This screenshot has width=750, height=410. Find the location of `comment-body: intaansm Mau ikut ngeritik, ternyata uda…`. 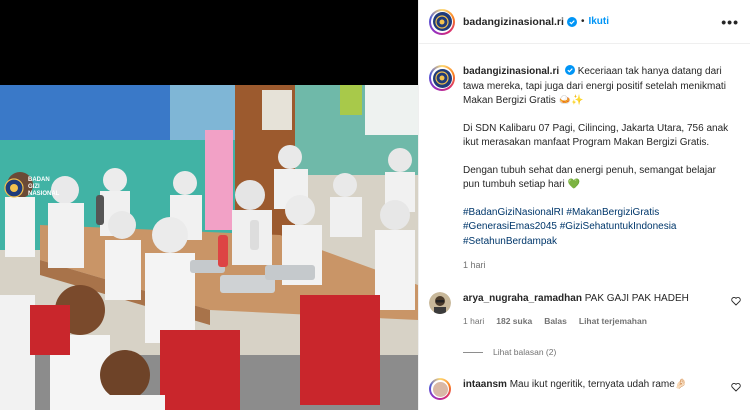

comment-body: intaansm Mau ikut ngeritik, ternyata uda… is located at coordinates (593, 389).